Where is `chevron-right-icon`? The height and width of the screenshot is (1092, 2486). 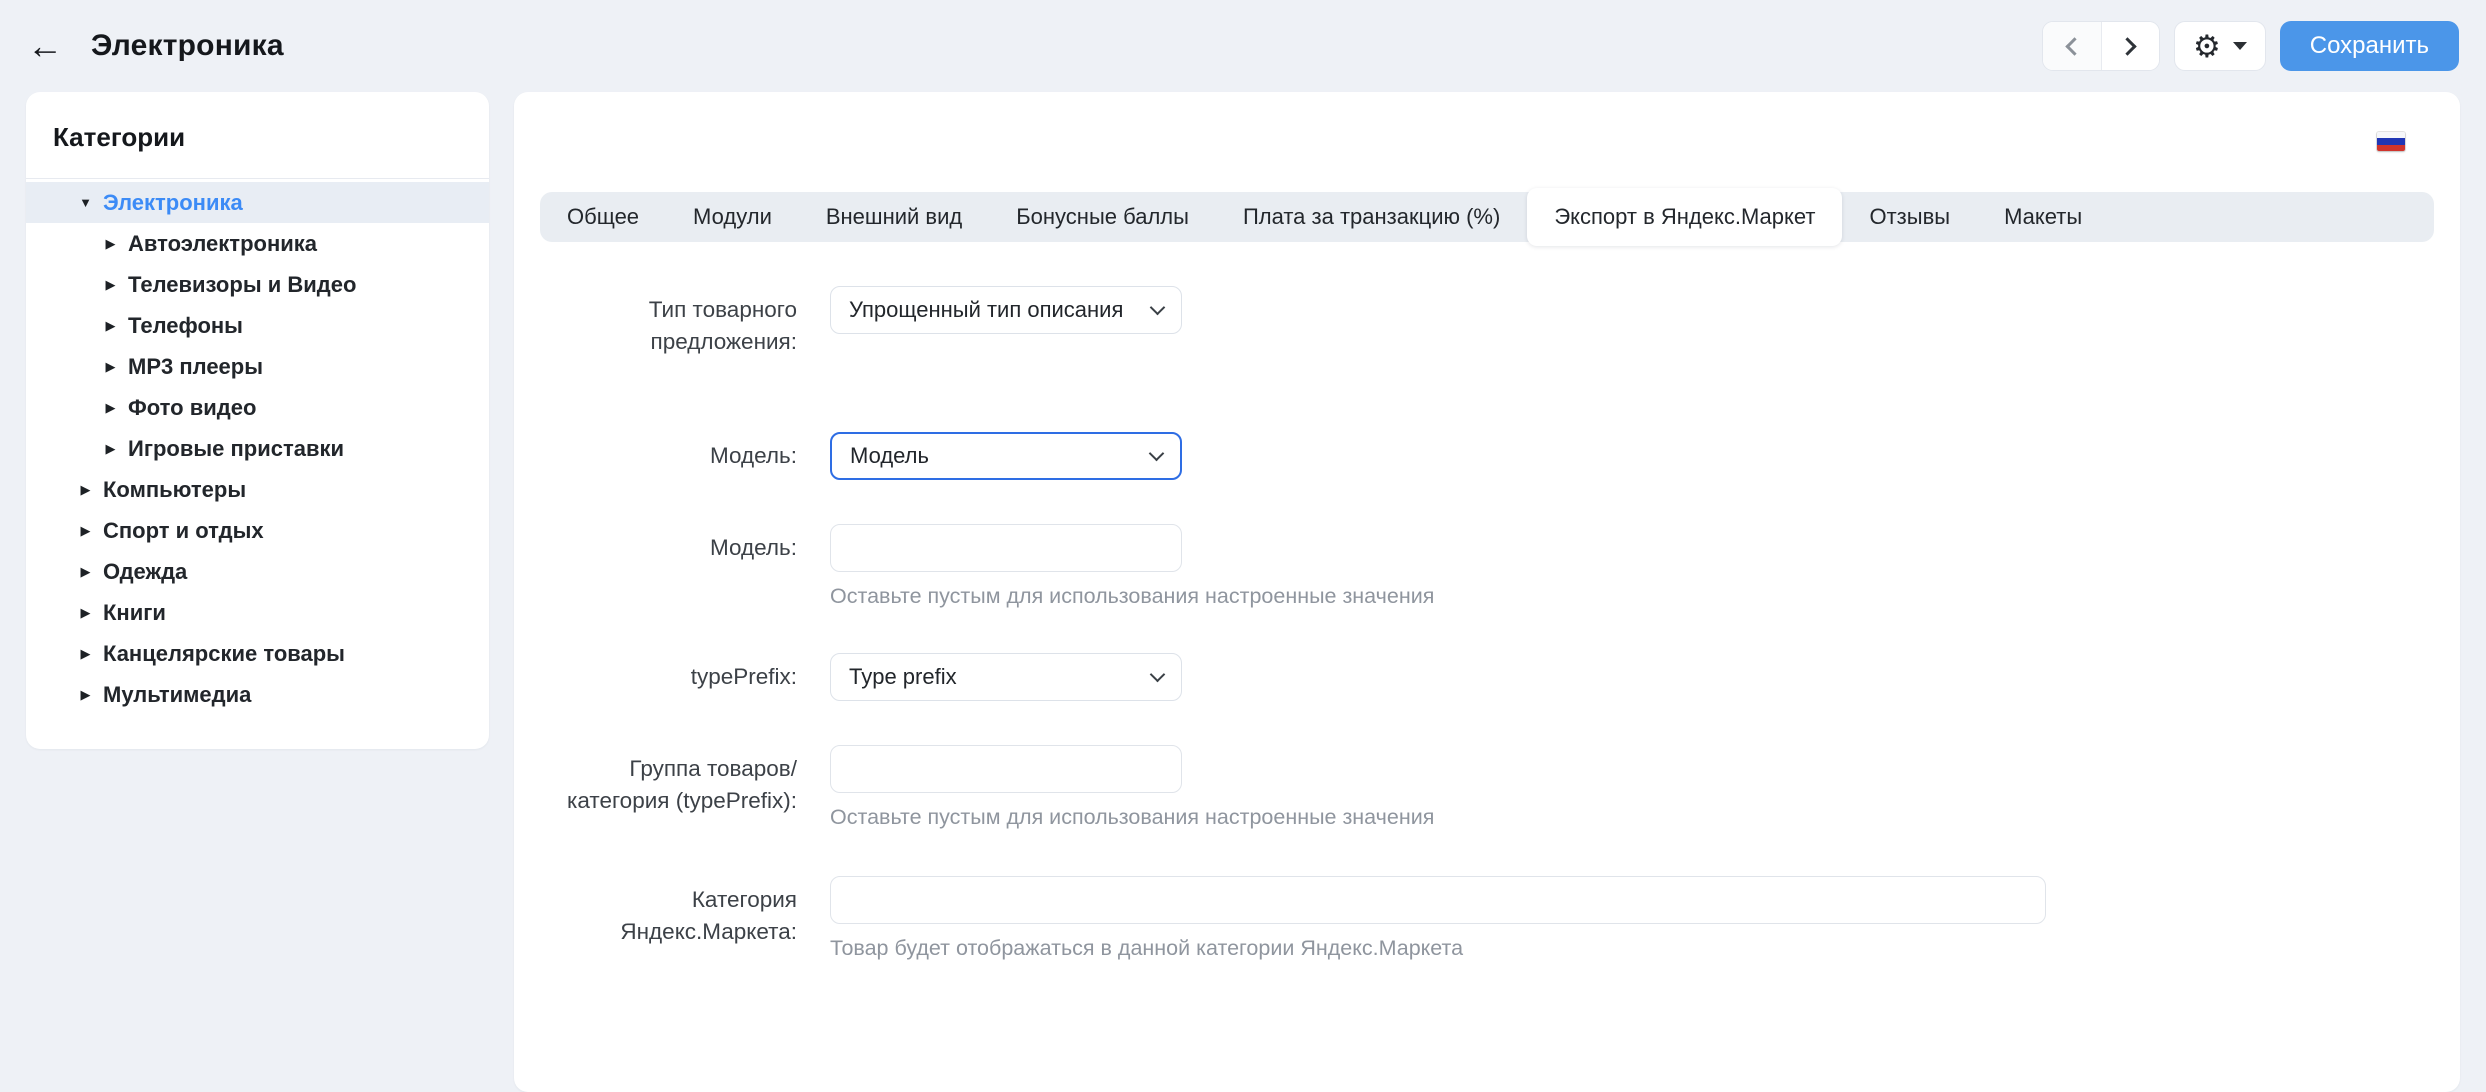 chevron-right-icon is located at coordinates (2128, 46).